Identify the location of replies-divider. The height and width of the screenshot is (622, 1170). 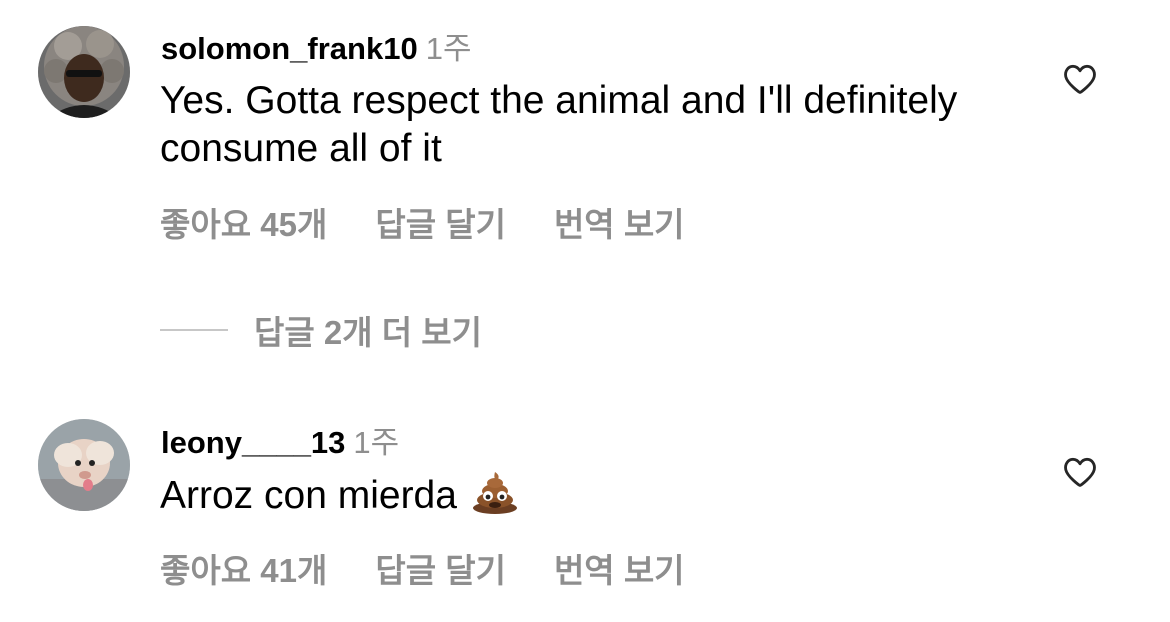
(194, 330).